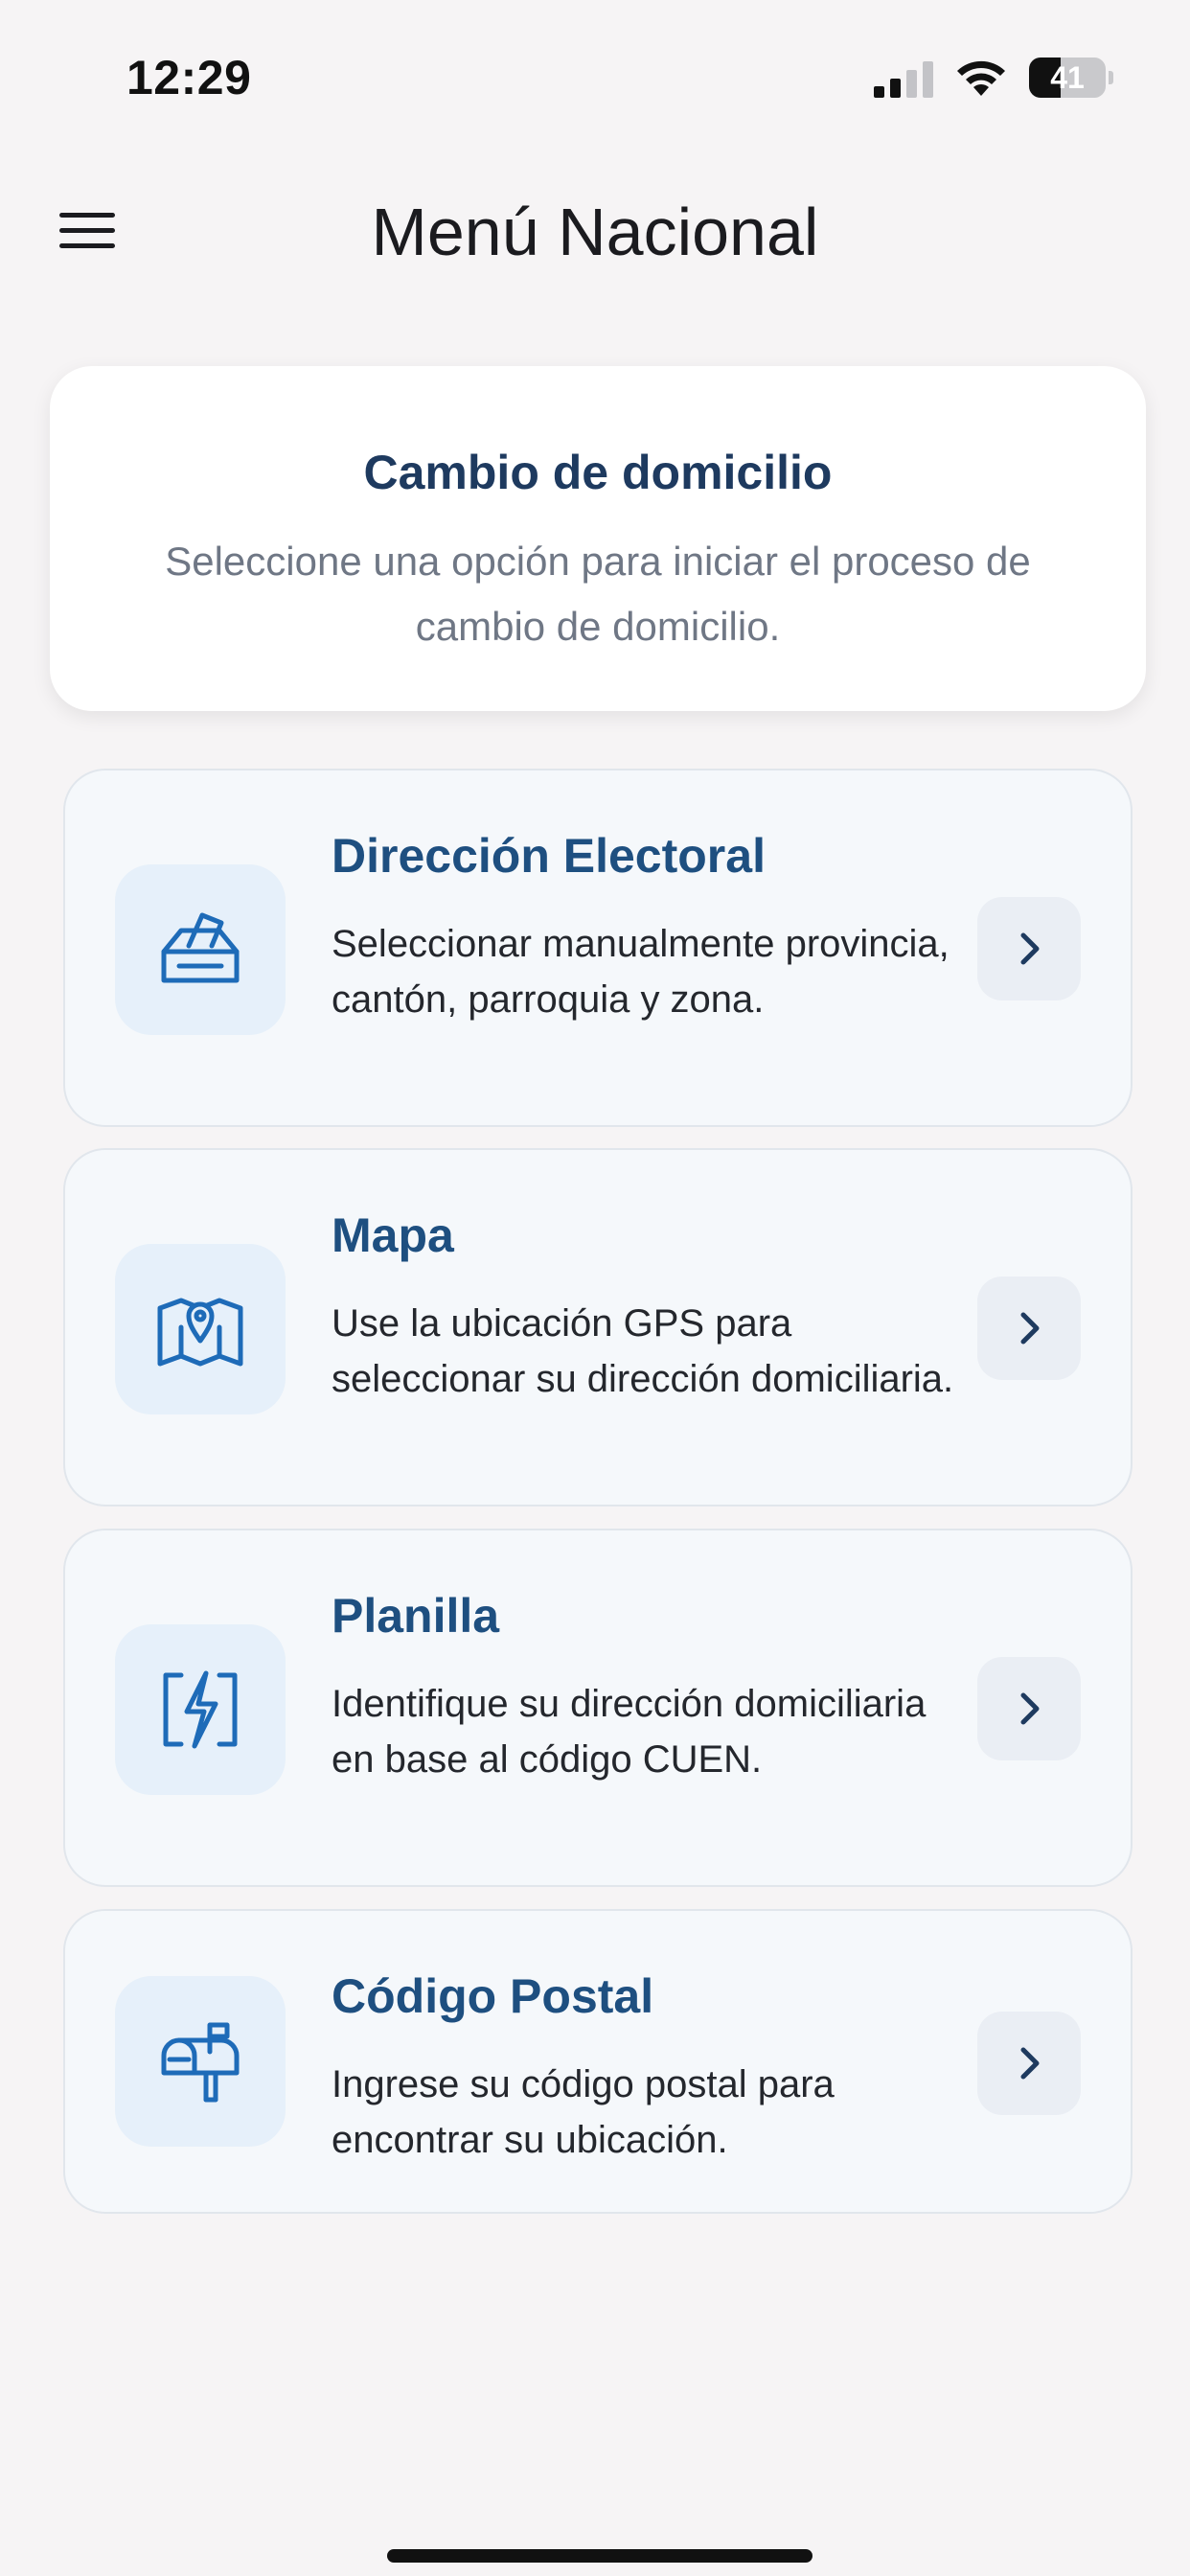 This screenshot has width=1190, height=2576. I want to click on electric-bill-icon, so click(201, 1709).